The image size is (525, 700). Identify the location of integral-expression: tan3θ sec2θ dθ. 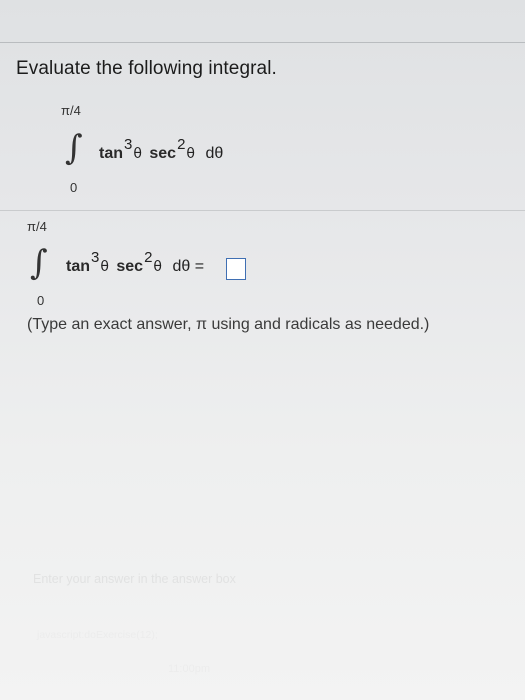
(161, 149).